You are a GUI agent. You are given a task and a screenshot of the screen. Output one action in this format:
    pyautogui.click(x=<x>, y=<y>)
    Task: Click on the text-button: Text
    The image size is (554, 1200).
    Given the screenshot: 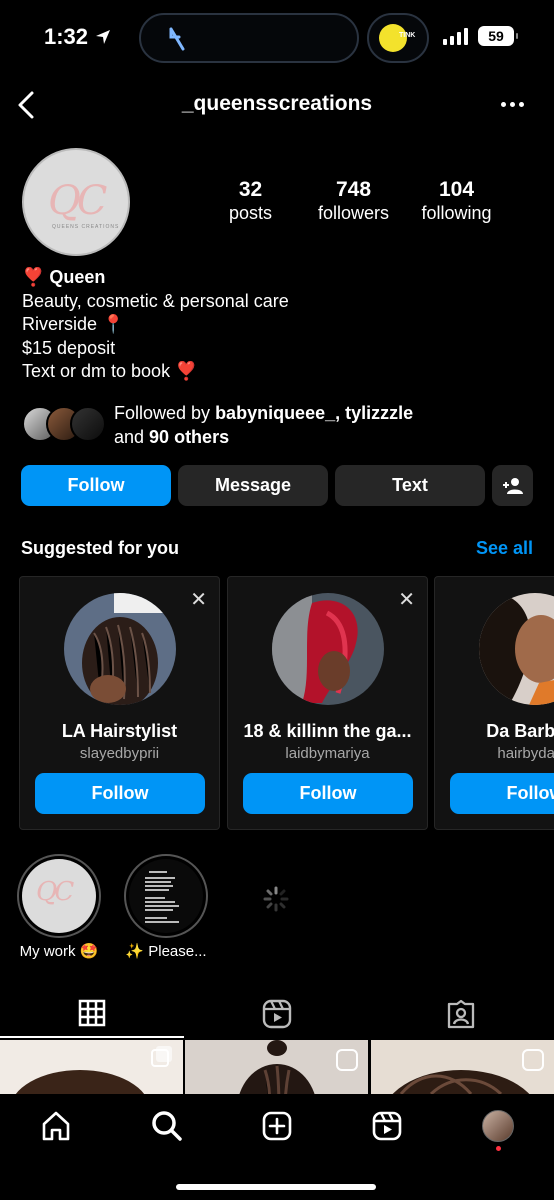 What is the action you would take?
    pyautogui.click(x=410, y=485)
    